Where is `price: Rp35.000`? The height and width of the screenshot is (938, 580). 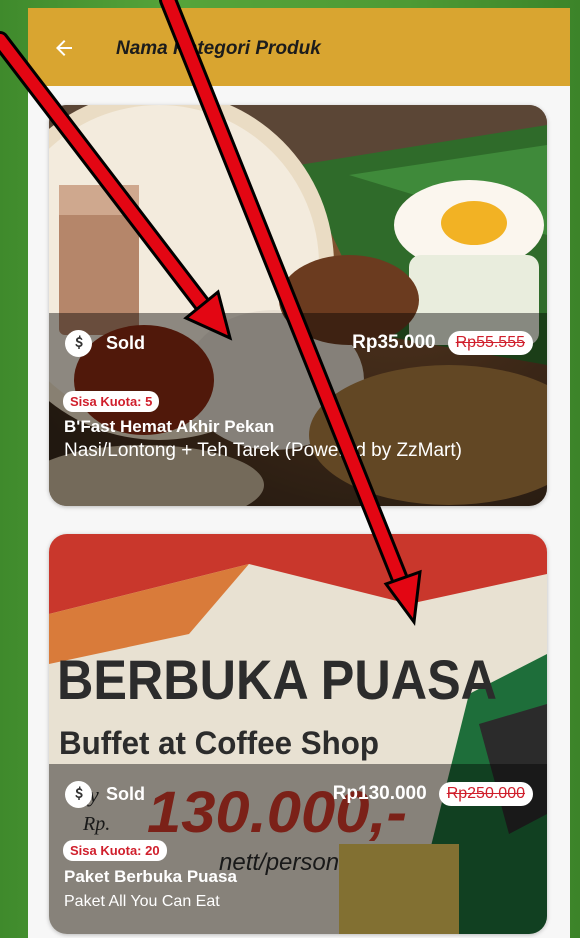 price: Rp35.000 is located at coordinates (394, 342).